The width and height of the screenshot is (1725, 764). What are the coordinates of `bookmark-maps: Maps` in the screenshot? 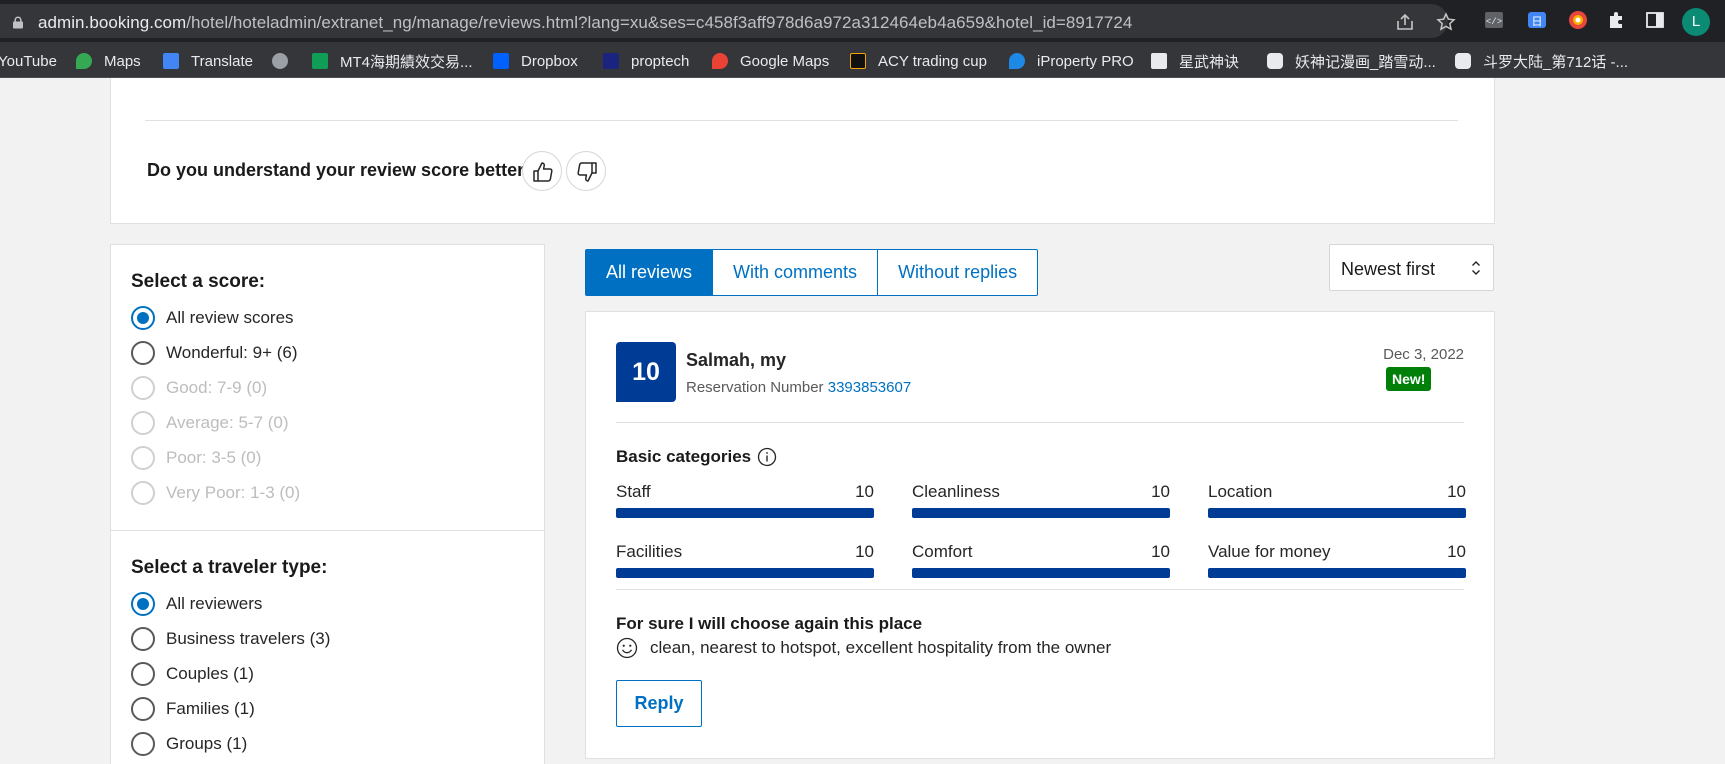 It's located at (108, 61).